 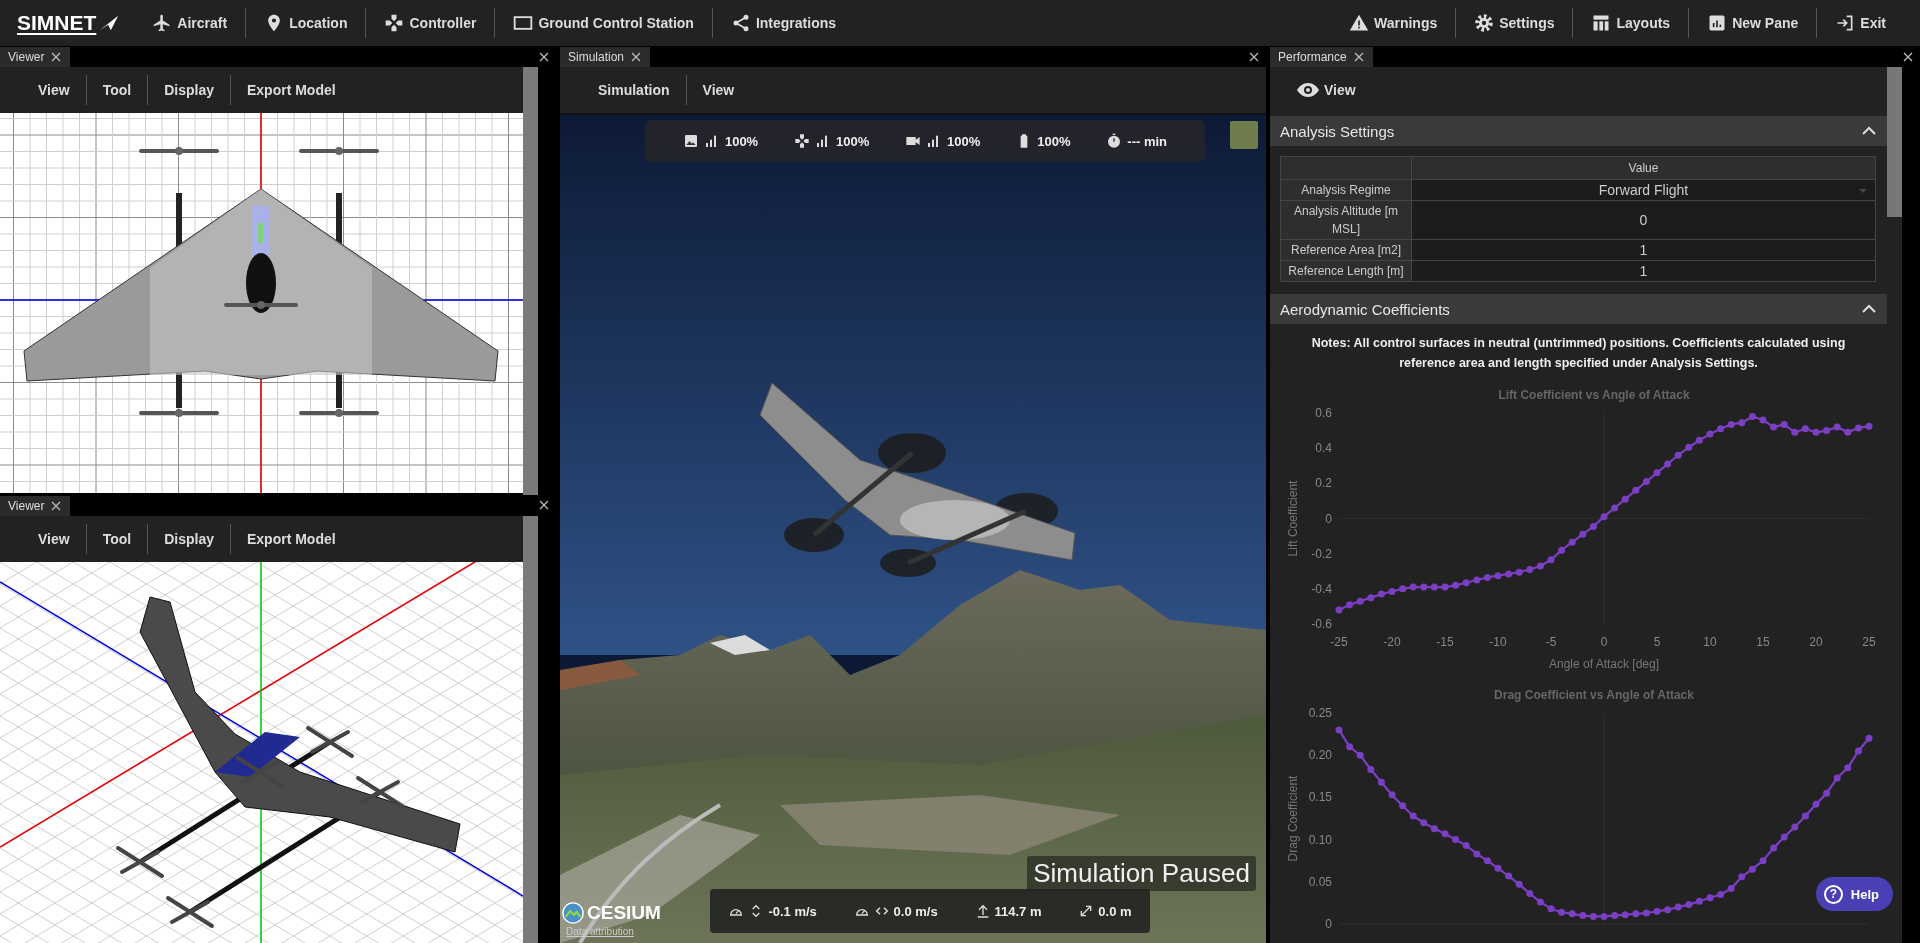 I want to click on section-header: Analysis Settings, so click(x=1578, y=131).